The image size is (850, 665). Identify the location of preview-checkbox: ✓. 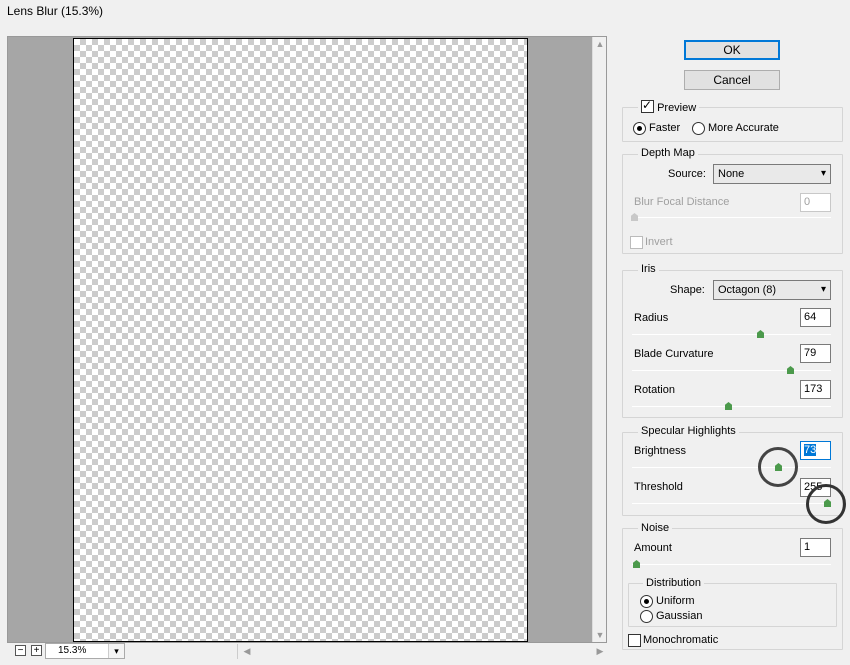
(647, 105).